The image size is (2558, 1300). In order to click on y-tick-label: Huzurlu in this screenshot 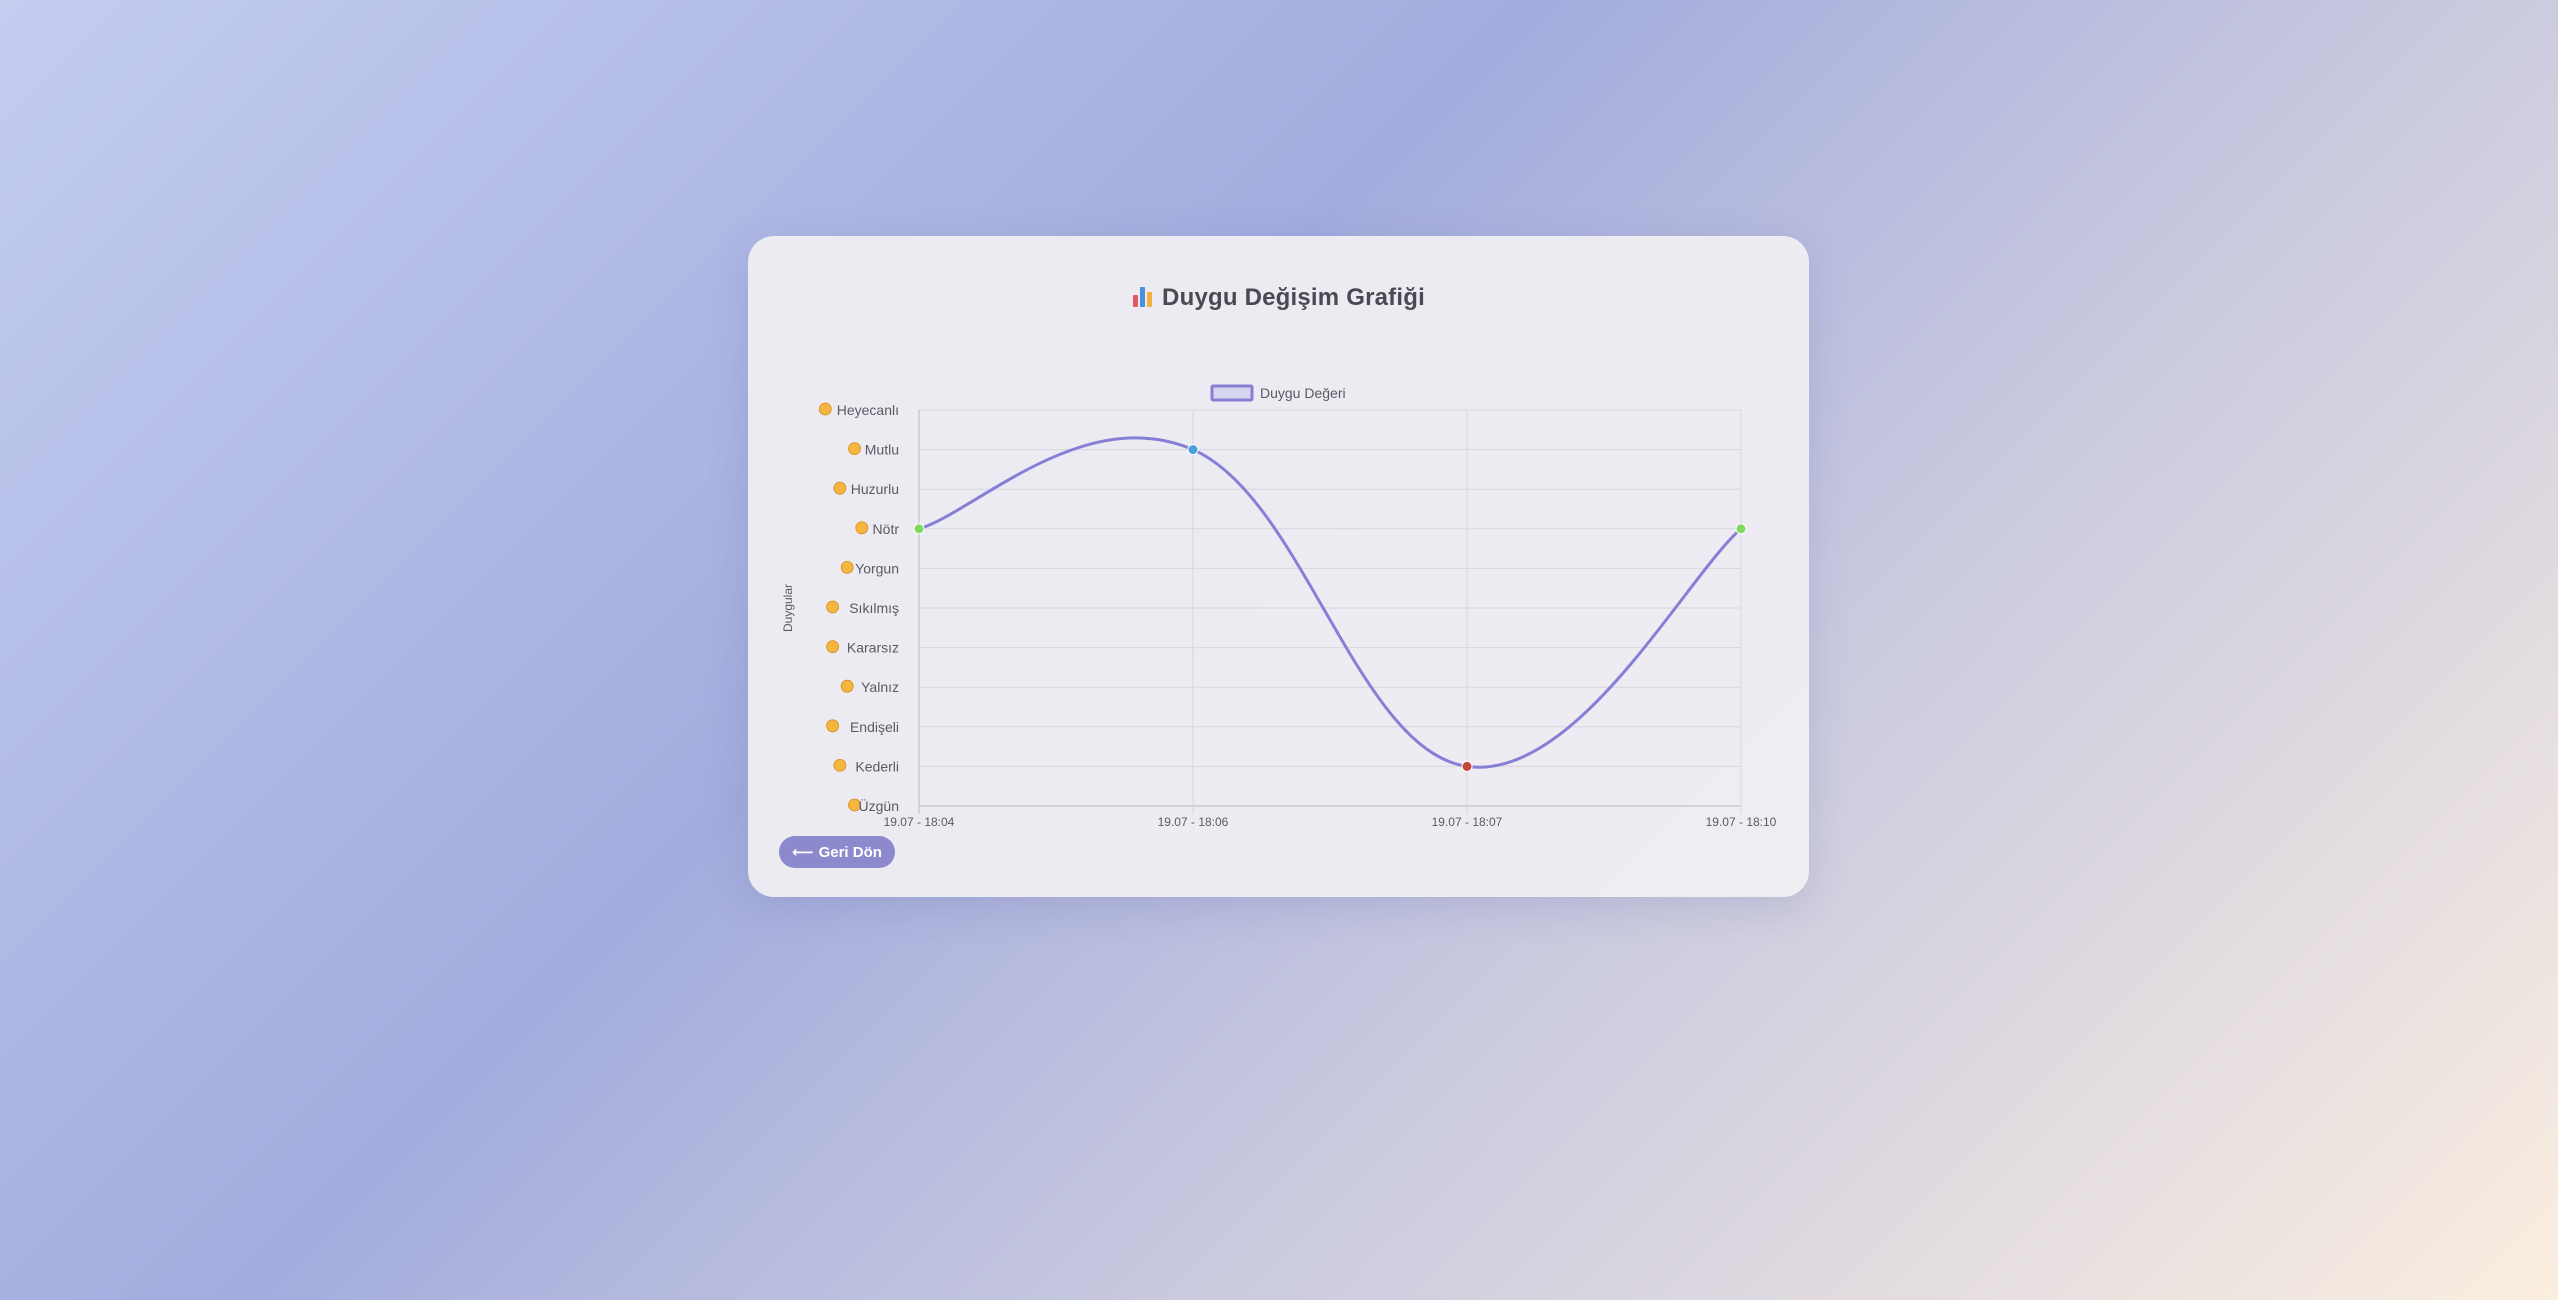, I will do `click(875, 489)`.